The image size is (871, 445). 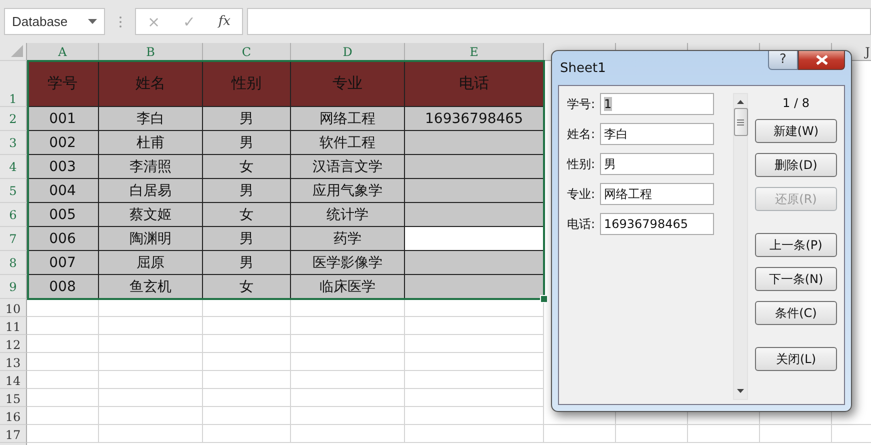 What do you see at coordinates (13, 416) in the screenshot?
I see `row-header: 16` at bounding box center [13, 416].